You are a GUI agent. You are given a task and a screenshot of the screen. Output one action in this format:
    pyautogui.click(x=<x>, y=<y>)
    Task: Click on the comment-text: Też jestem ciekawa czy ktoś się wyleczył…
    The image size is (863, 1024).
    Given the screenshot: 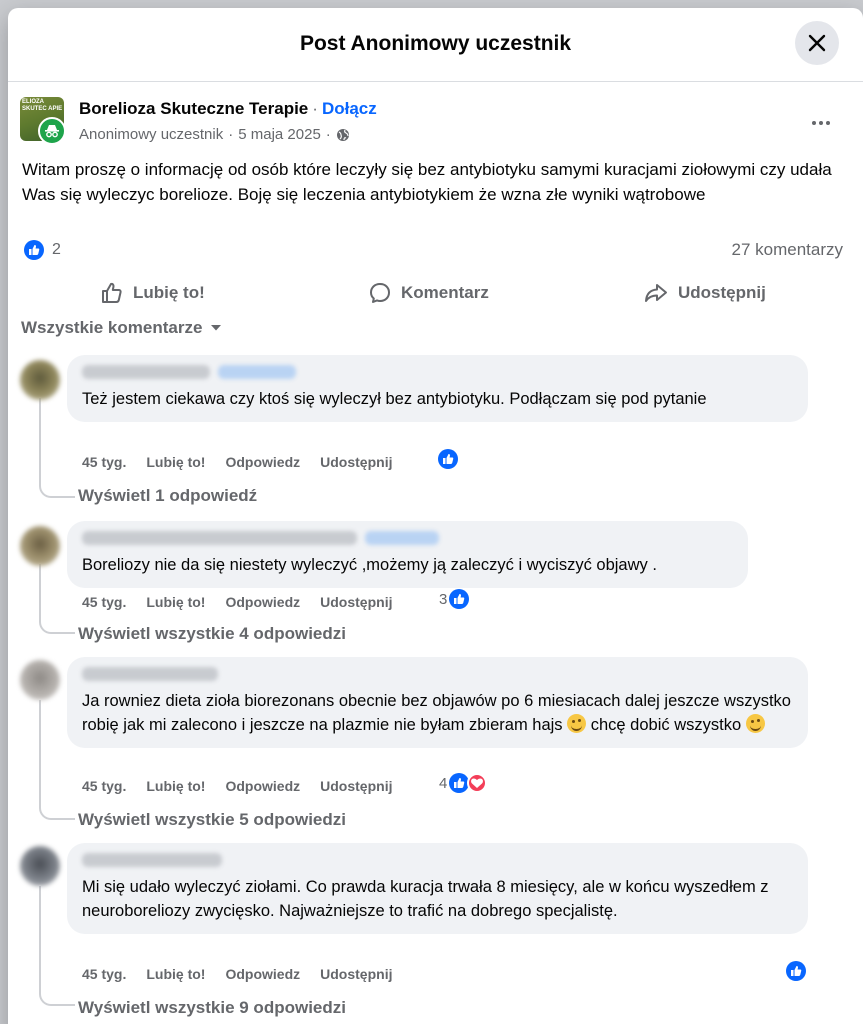 What is the action you would take?
    pyautogui.click(x=394, y=399)
    